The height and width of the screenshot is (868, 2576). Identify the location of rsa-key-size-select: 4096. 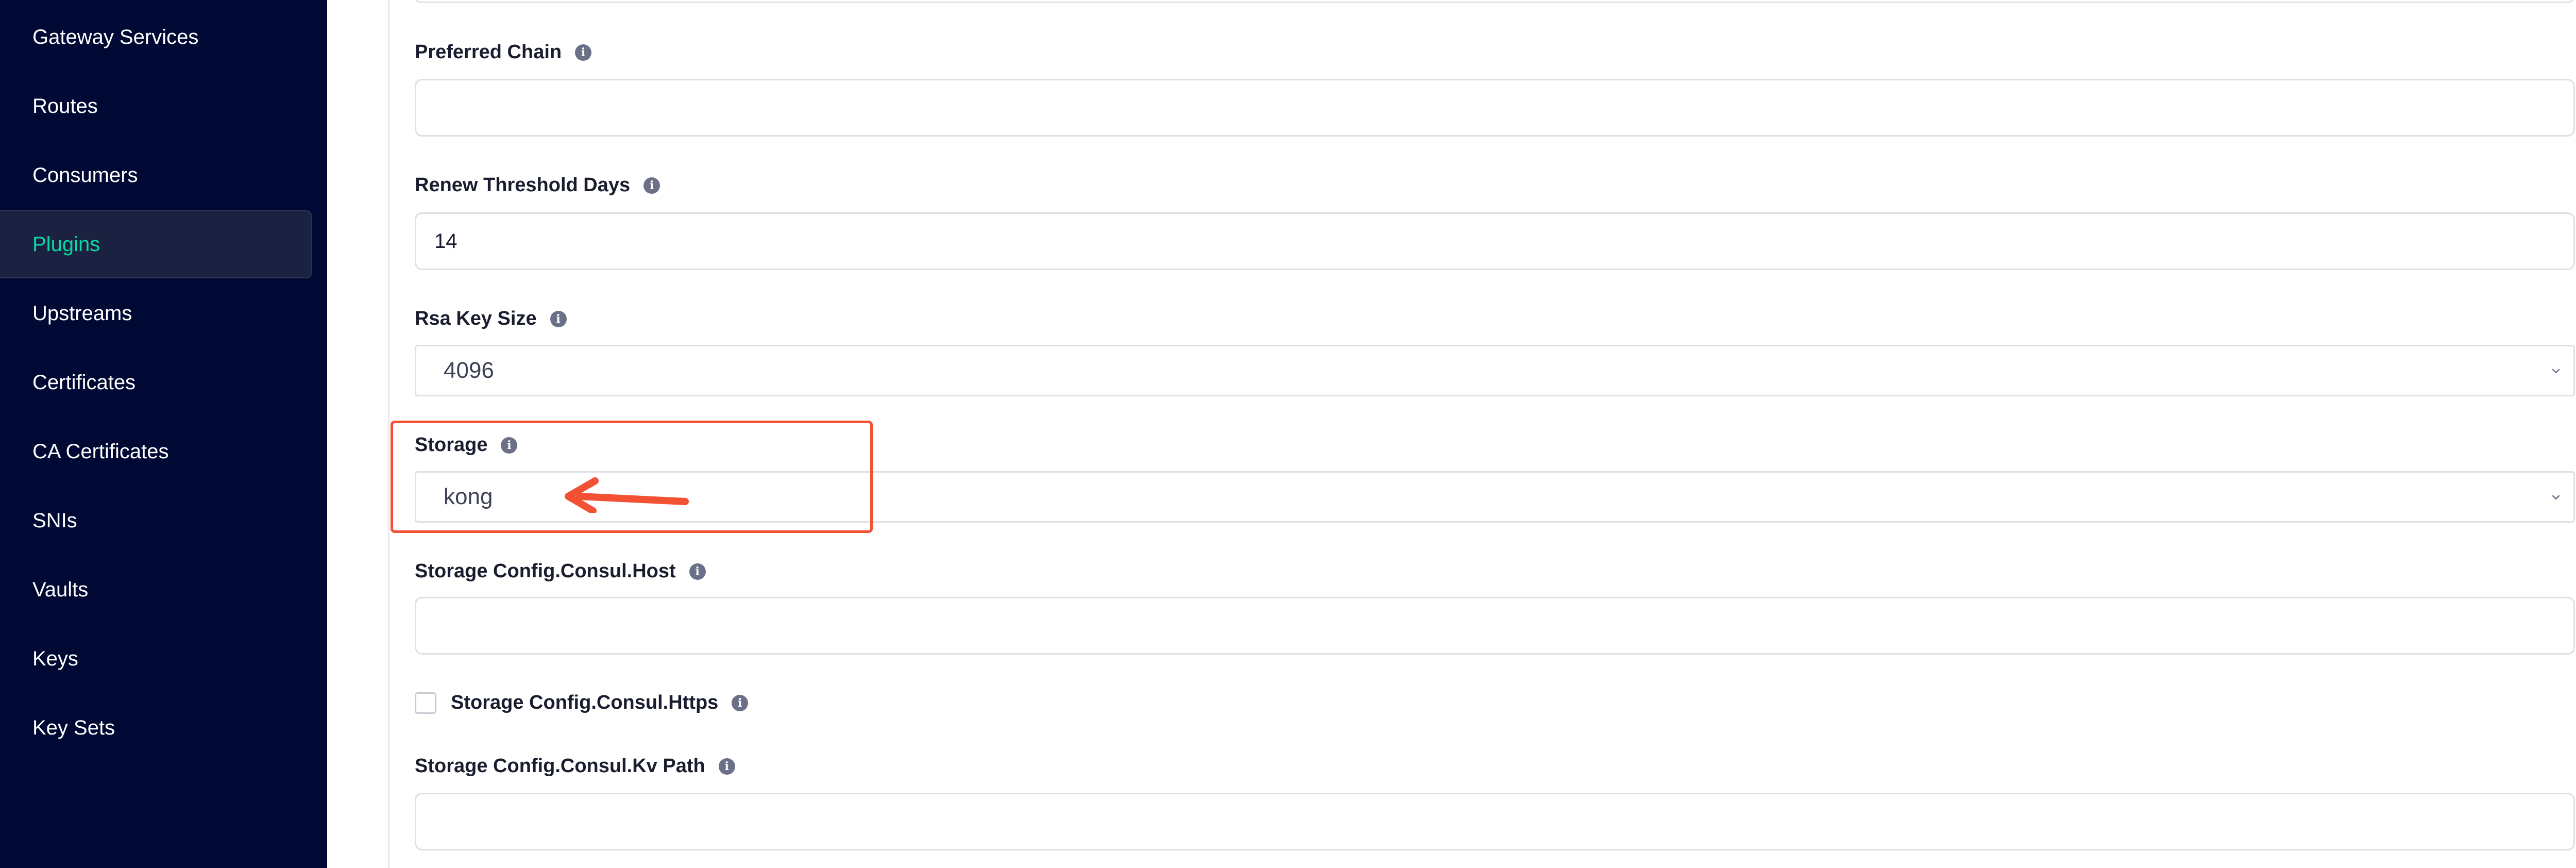
(1495, 370).